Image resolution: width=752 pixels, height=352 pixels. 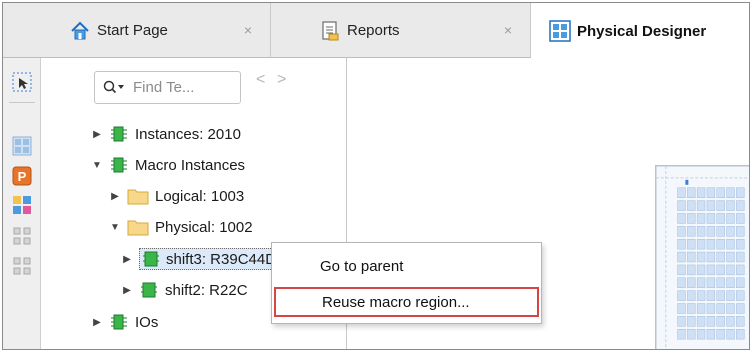 I want to click on tree-item-label: Macro Instances, so click(x=190, y=165).